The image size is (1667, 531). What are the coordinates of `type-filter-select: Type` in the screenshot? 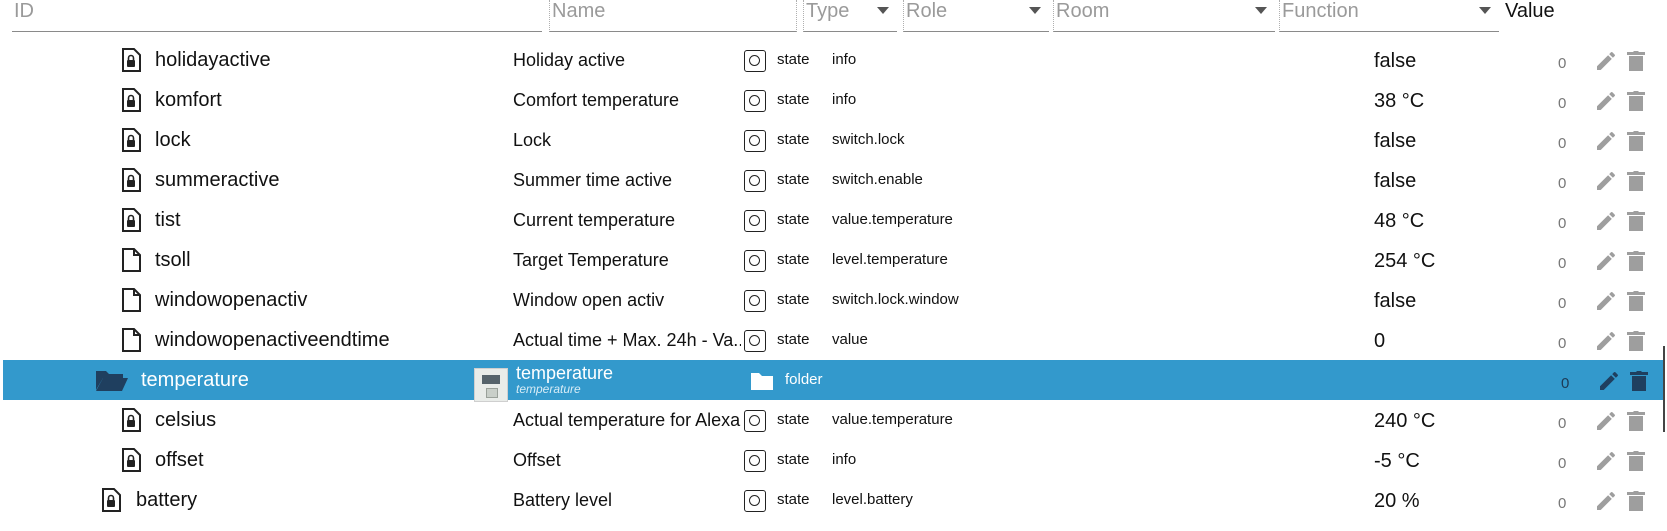 It's located at (850, 16).